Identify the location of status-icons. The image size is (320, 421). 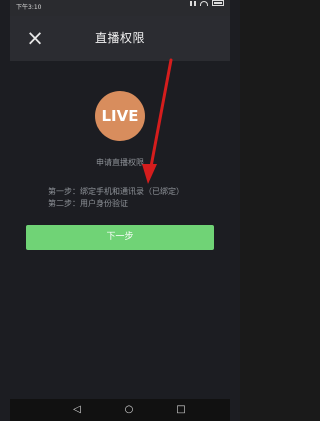
(207, 3).